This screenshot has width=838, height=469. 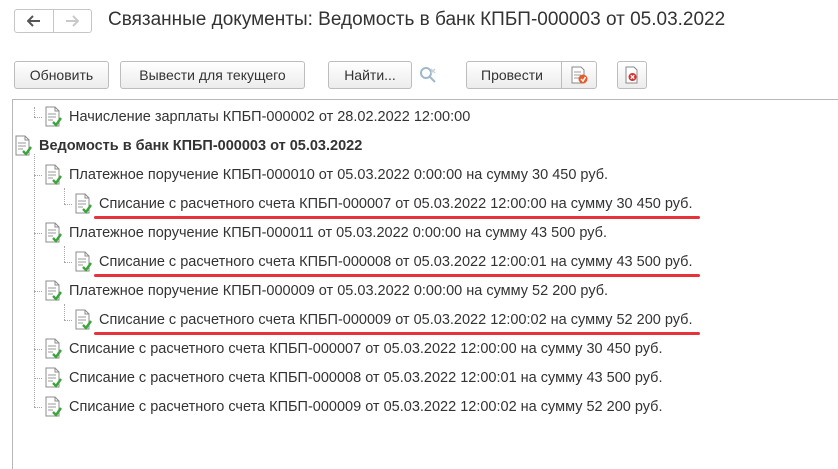 I want to click on back-button, so click(x=34, y=21).